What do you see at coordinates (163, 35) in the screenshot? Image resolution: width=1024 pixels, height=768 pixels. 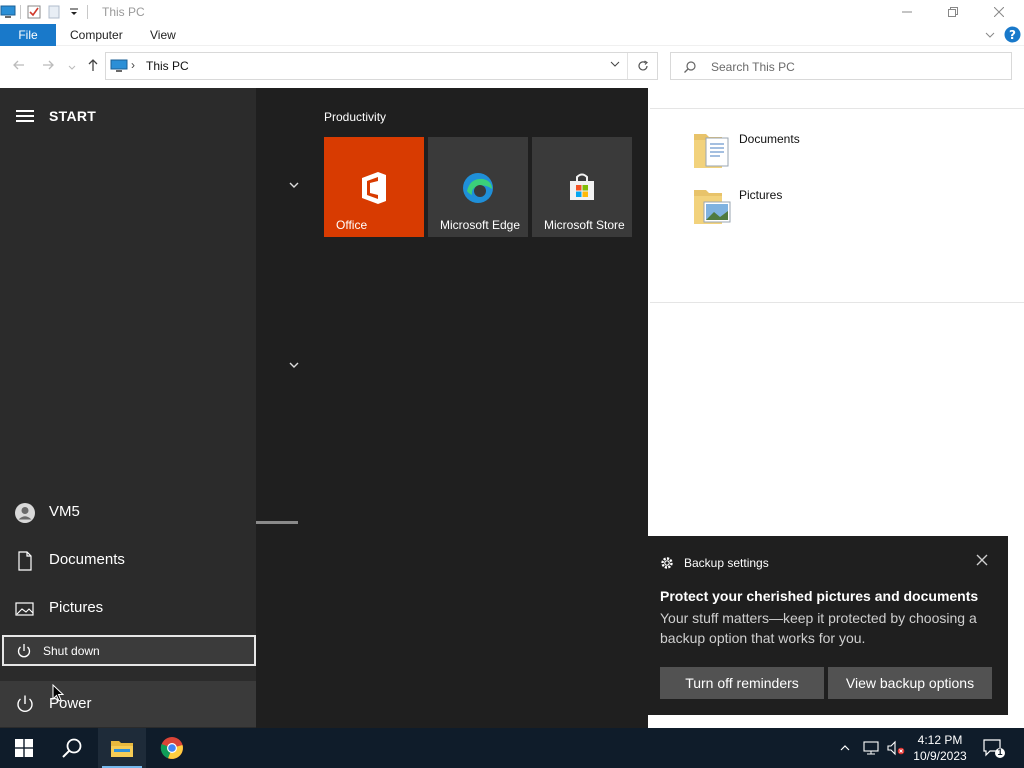 I see `tab-view: View` at bounding box center [163, 35].